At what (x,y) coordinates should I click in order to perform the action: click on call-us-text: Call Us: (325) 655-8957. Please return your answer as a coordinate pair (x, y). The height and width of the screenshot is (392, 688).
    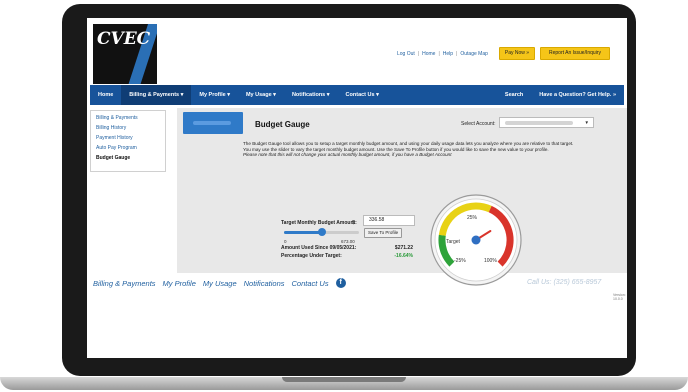
    Looking at the image, I should click on (564, 282).